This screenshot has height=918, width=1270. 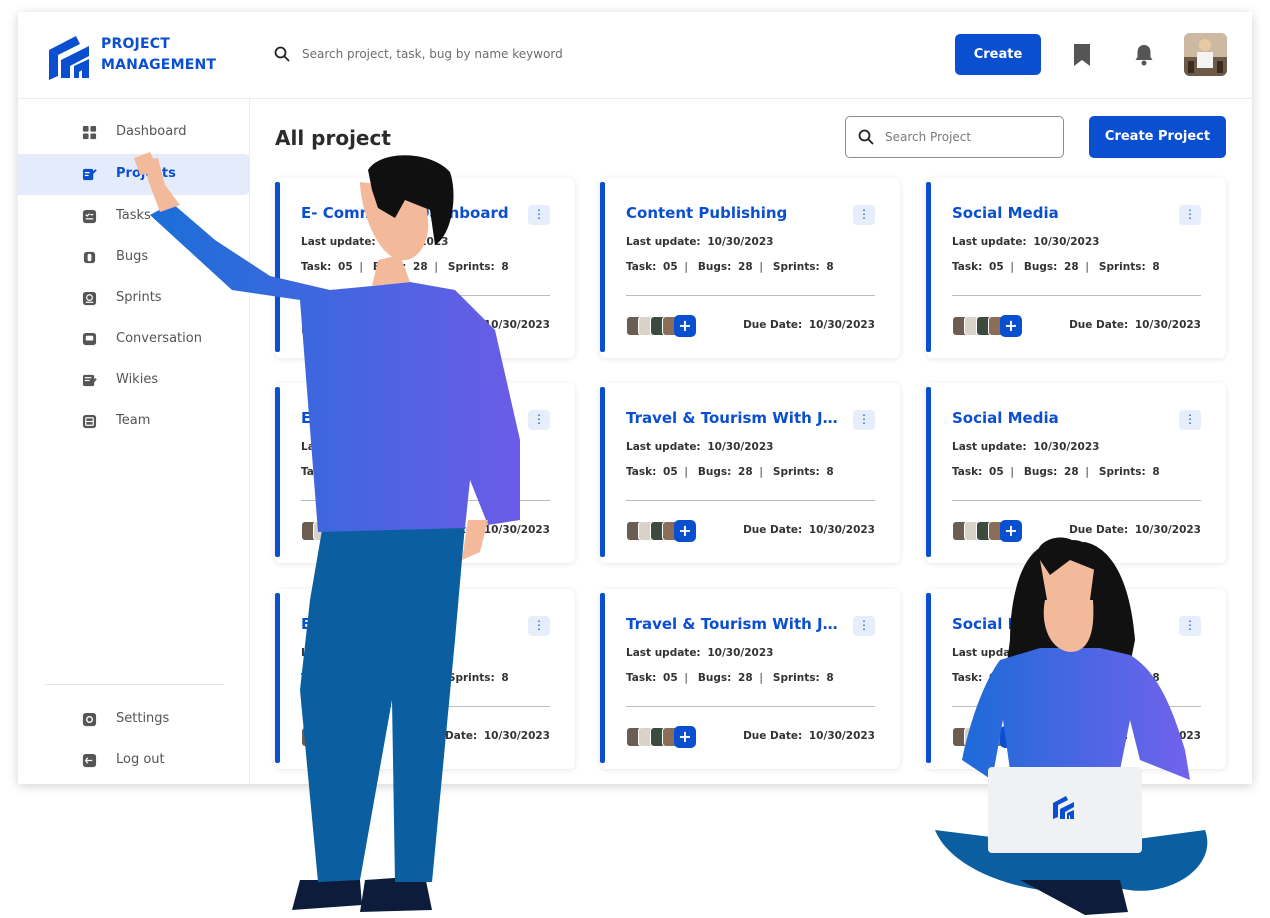 I want to click on avatar-photo-icon, so click(x=1205, y=54).